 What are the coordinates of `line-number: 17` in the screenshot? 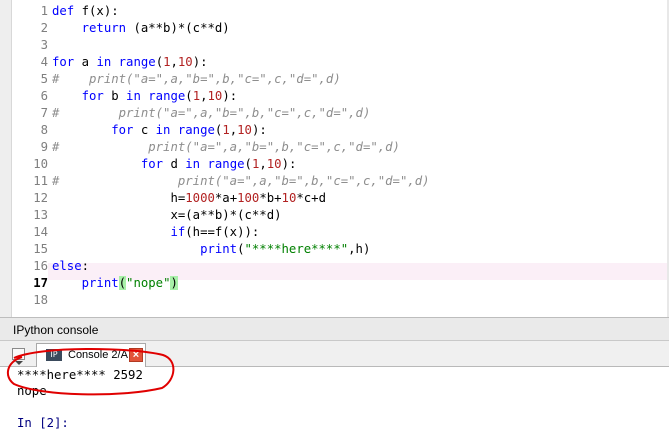 It's located at (40, 283).